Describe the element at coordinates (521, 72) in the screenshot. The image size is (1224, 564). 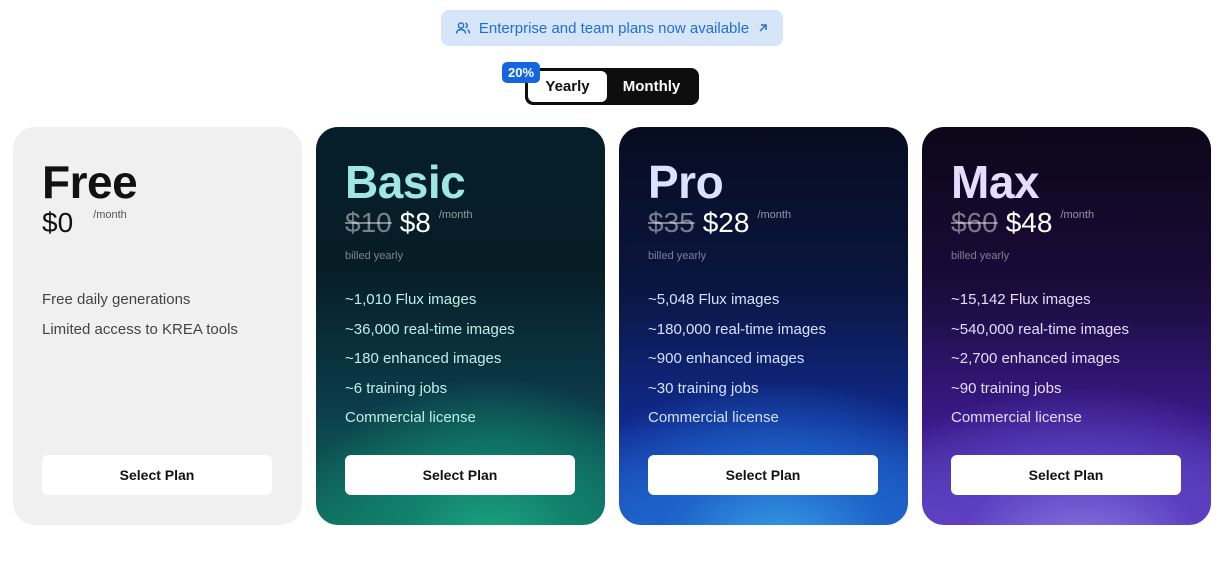
I see `discount-badge: 20%` at that location.